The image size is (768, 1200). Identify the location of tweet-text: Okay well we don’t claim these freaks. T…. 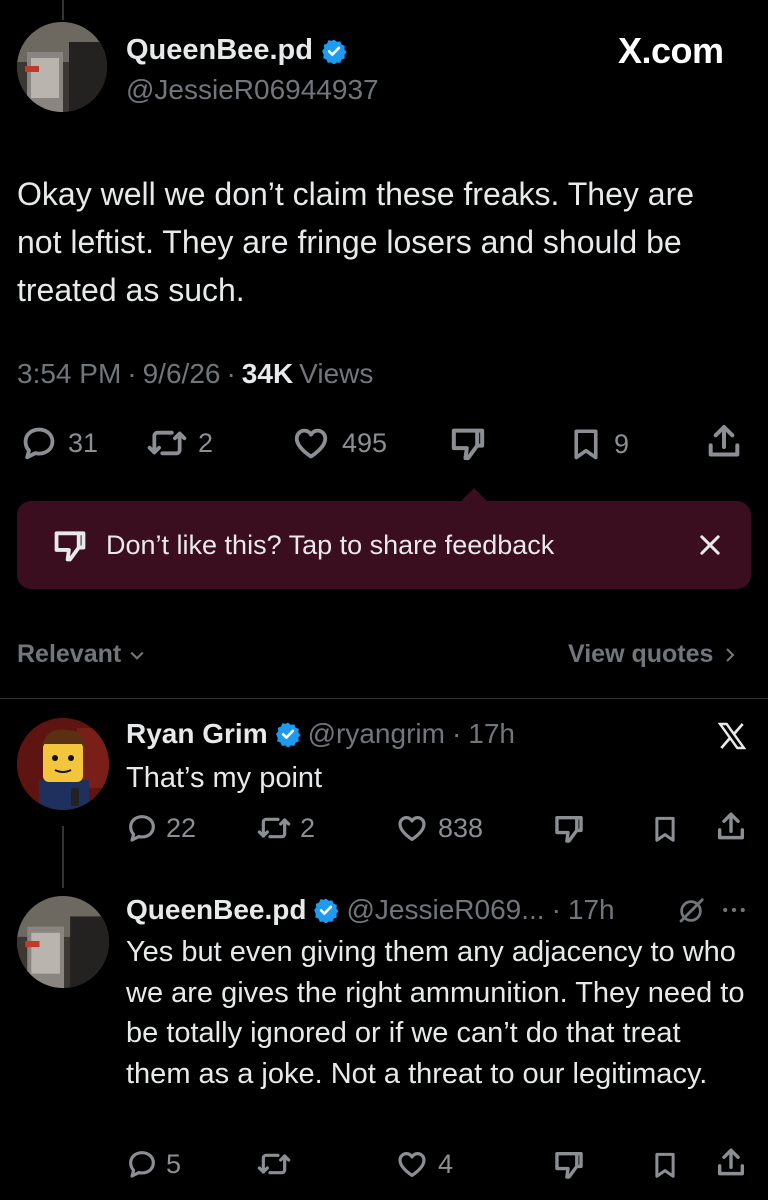
(356, 242).